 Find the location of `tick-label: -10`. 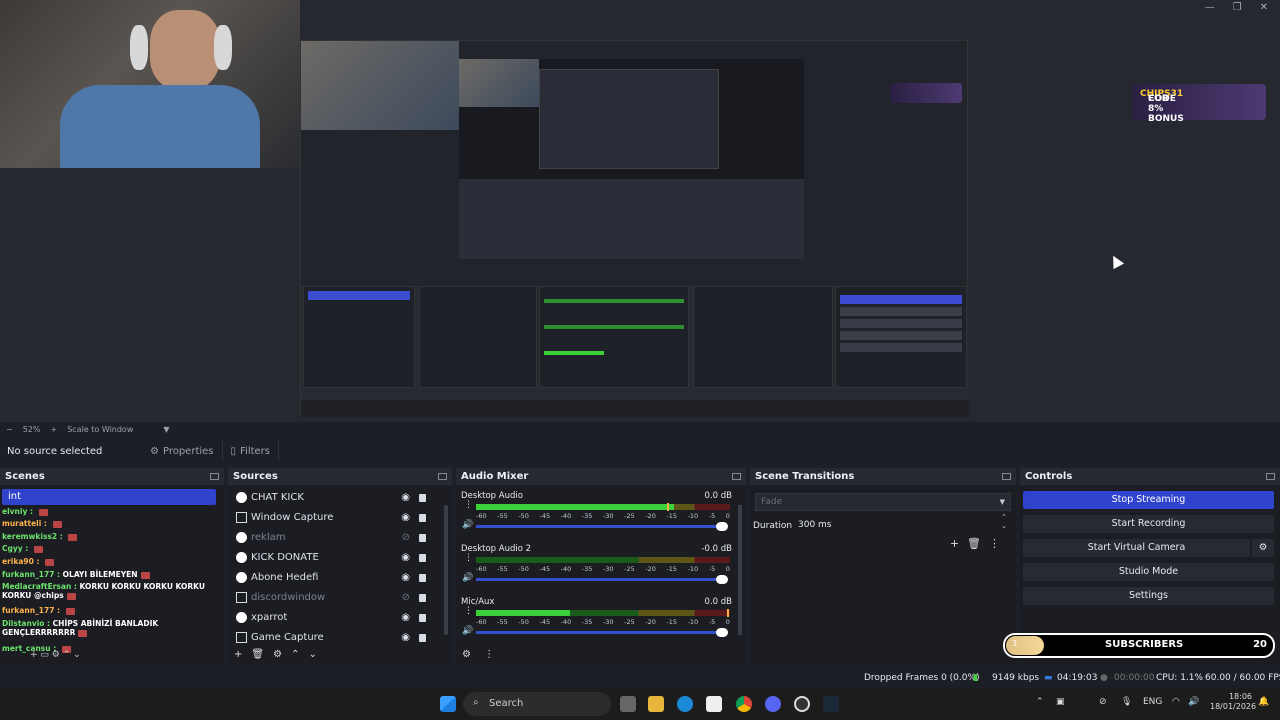

tick-label: -10 is located at coordinates (693, 569).